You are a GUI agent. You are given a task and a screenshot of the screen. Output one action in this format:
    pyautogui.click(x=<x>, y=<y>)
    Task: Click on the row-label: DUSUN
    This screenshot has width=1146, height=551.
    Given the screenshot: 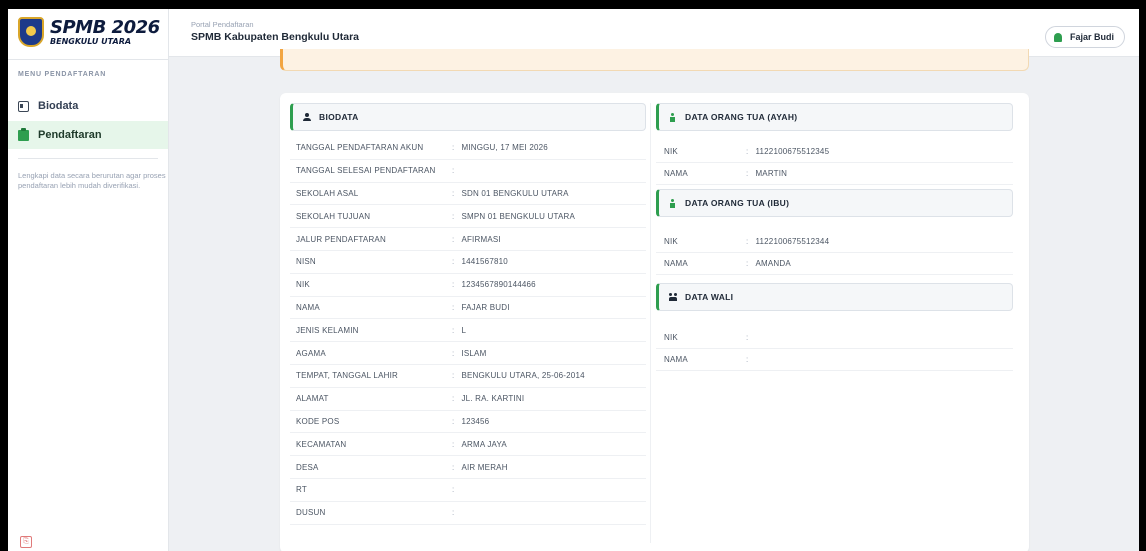 What is the action you would take?
    pyautogui.click(x=311, y=513)
    